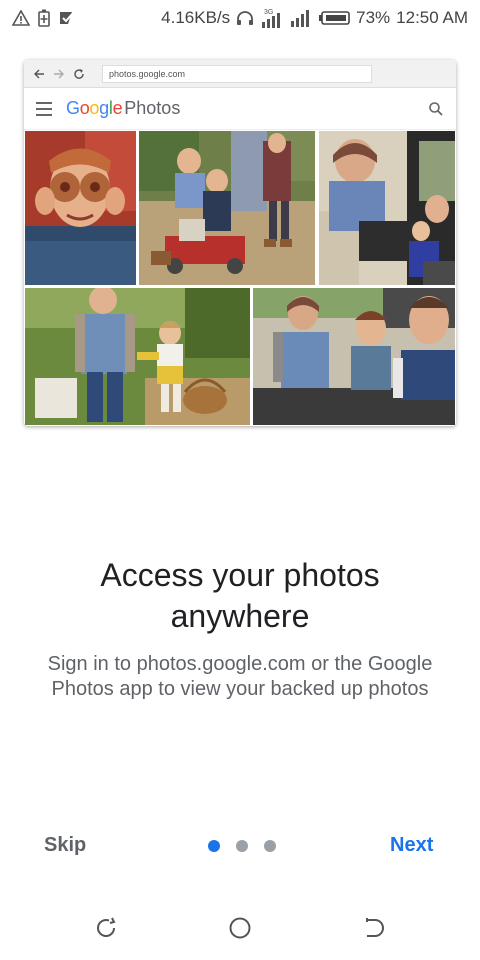 The image size is (480, 960). I want to click on page-indicator, so click(242, 846).